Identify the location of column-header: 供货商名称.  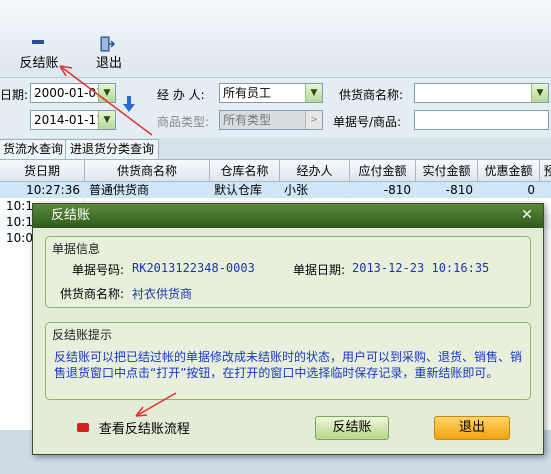
(147, 171).